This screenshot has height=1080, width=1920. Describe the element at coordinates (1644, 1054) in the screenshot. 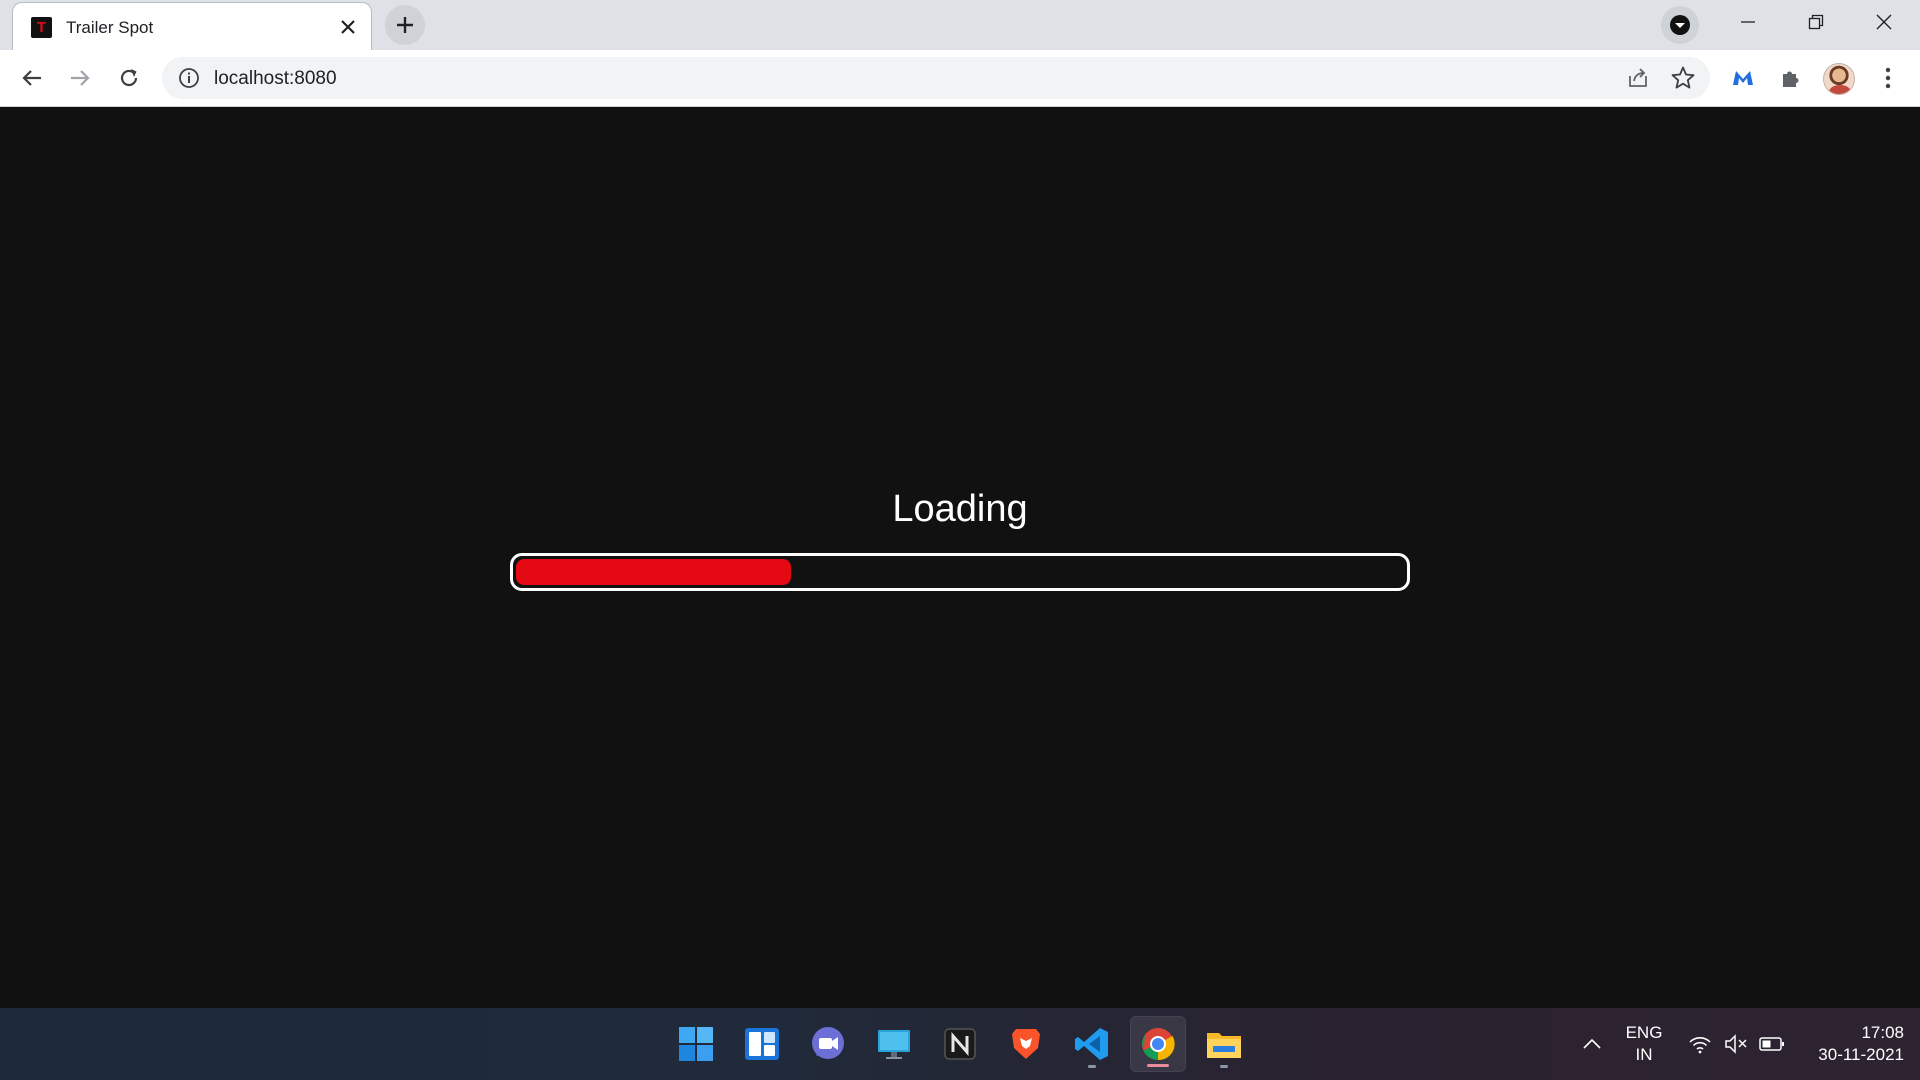

I see `region-code: IN` at that location.